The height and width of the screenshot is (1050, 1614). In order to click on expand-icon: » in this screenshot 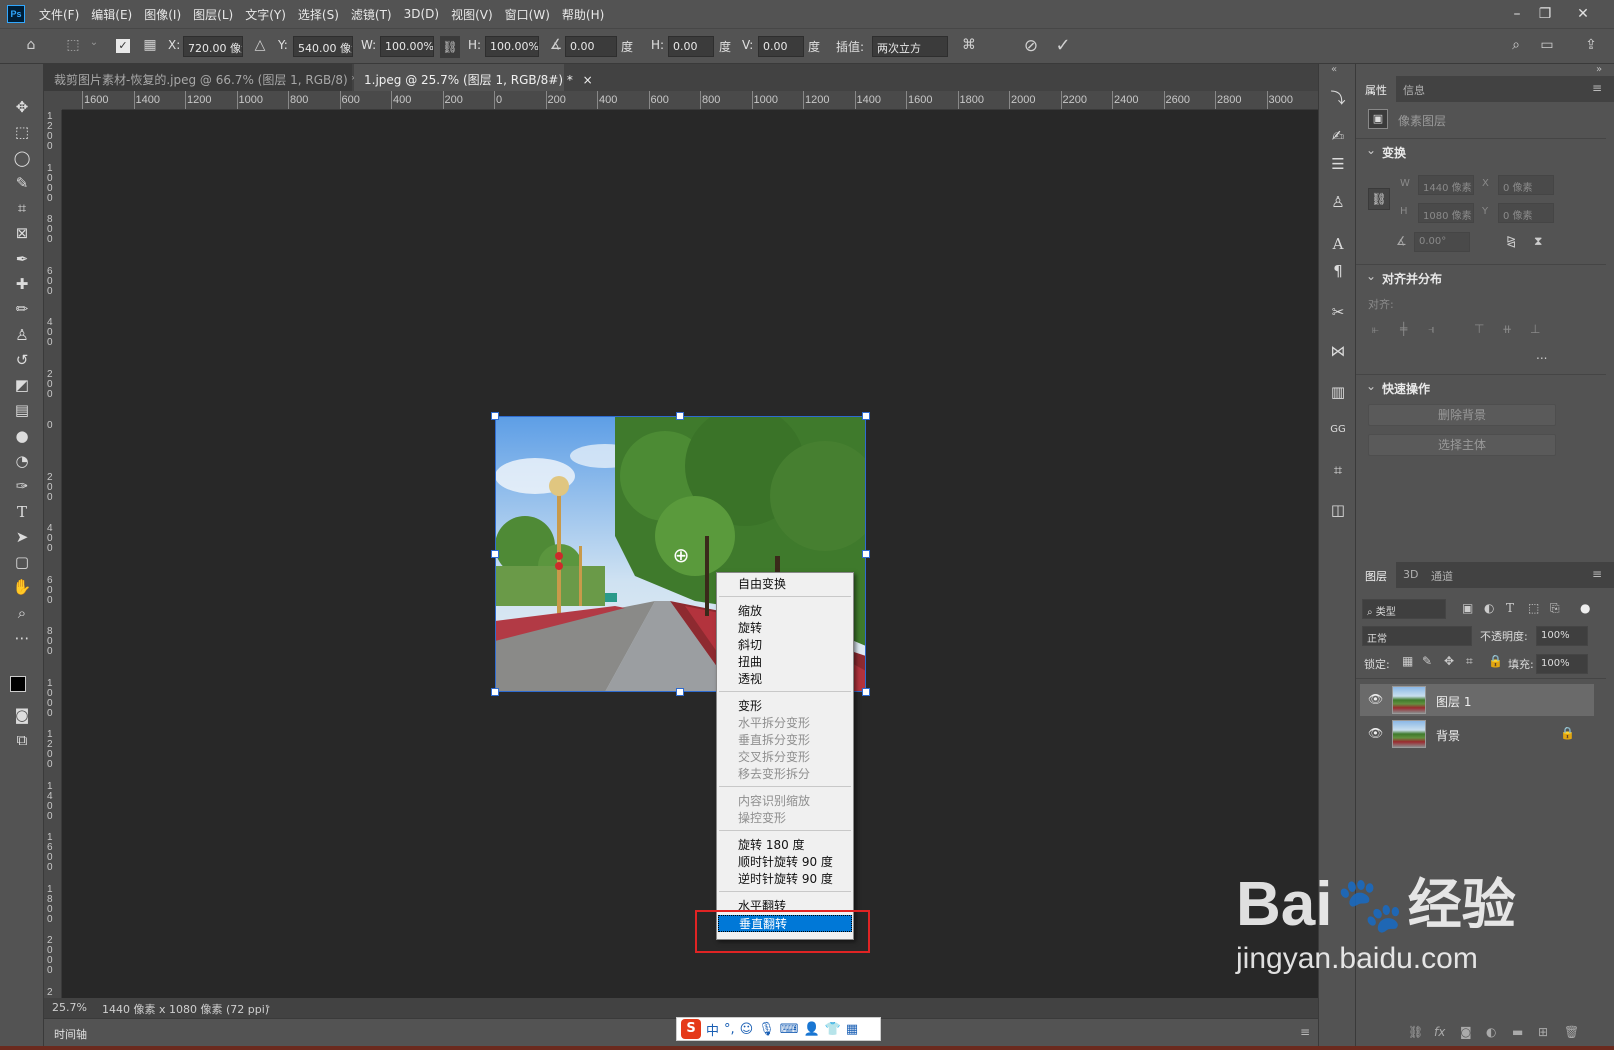, I will do `click(1599, 69)`.